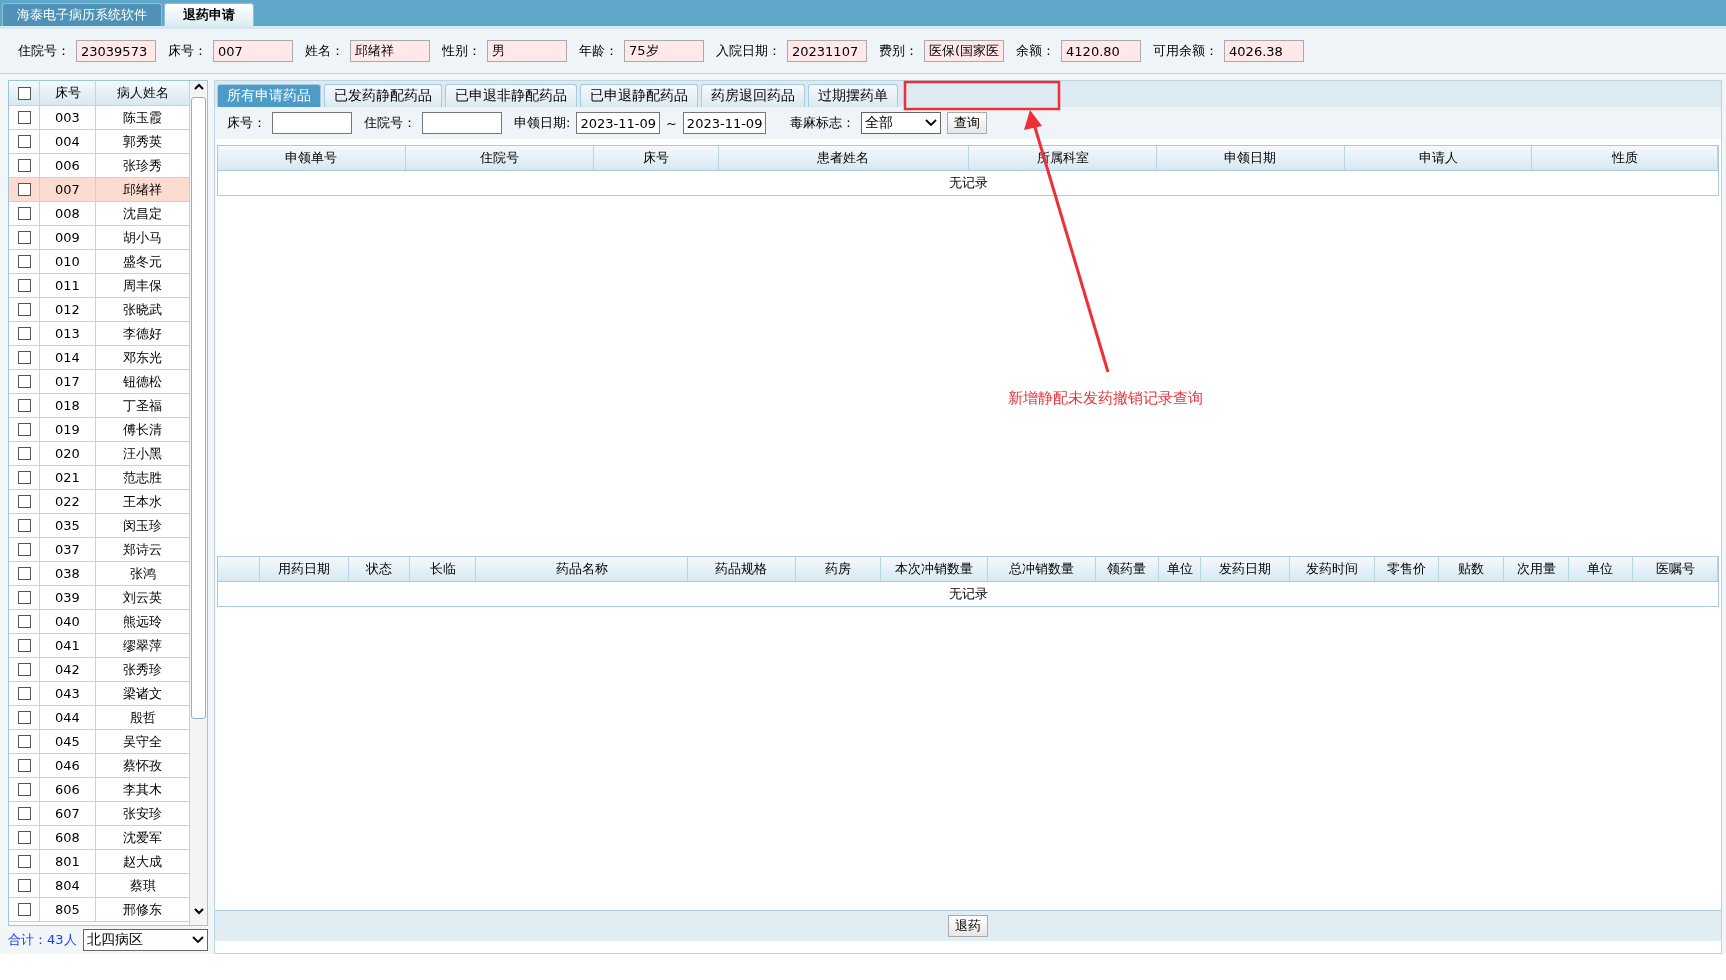  Describe the element at coordinates (383, 95) in the screenshot. I see `tab: 已发药静配药品` at that location.